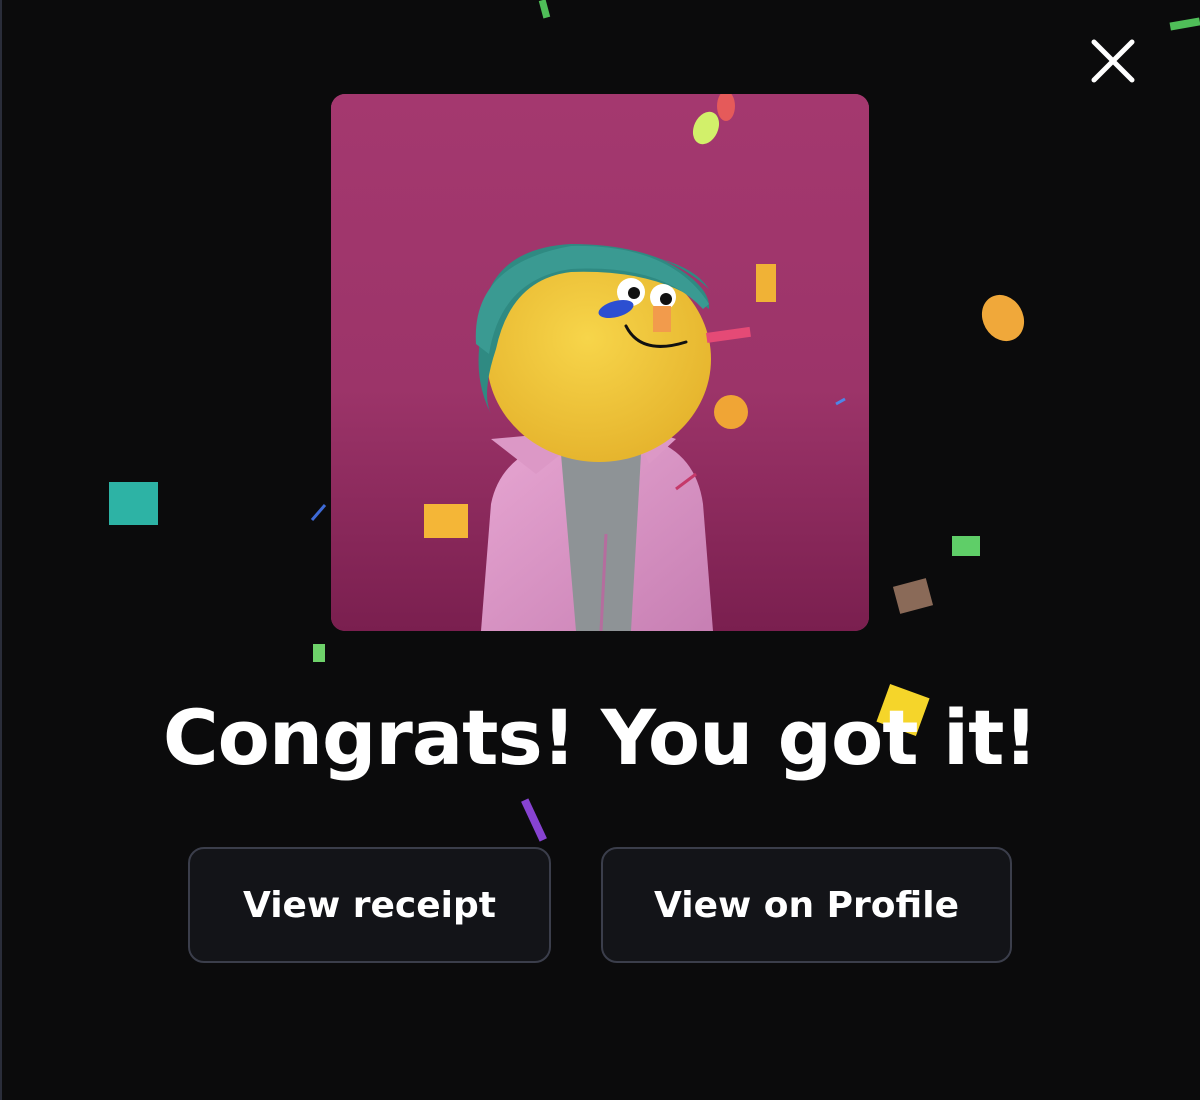 This screenshot has height=1100, width=1200. Describe the element at coordinates (1, 550) in the screenshot. I see `window-edge` at that location.